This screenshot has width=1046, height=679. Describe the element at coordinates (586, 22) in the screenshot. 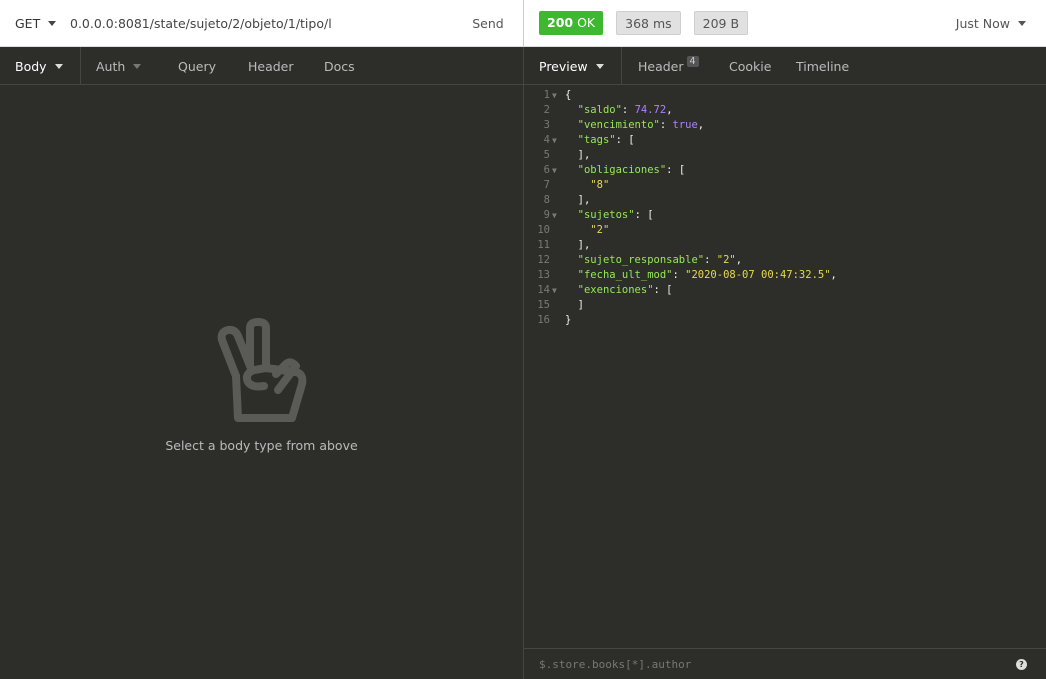

I see `status-text: OK` at that location.